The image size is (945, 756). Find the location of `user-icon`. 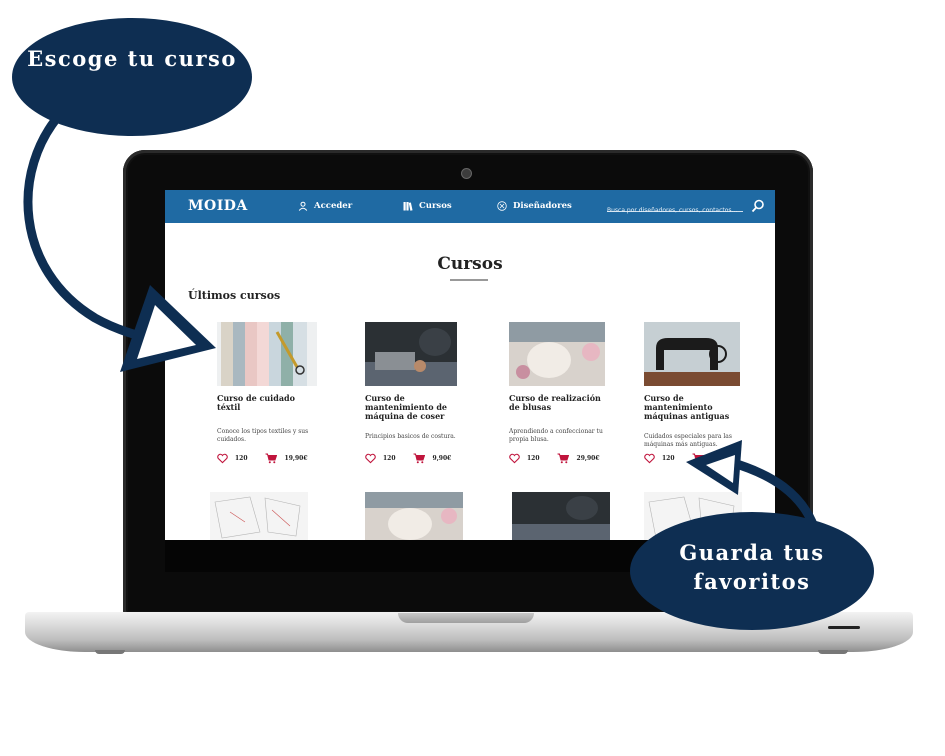

user-icon is located at coordinates (303, 206).